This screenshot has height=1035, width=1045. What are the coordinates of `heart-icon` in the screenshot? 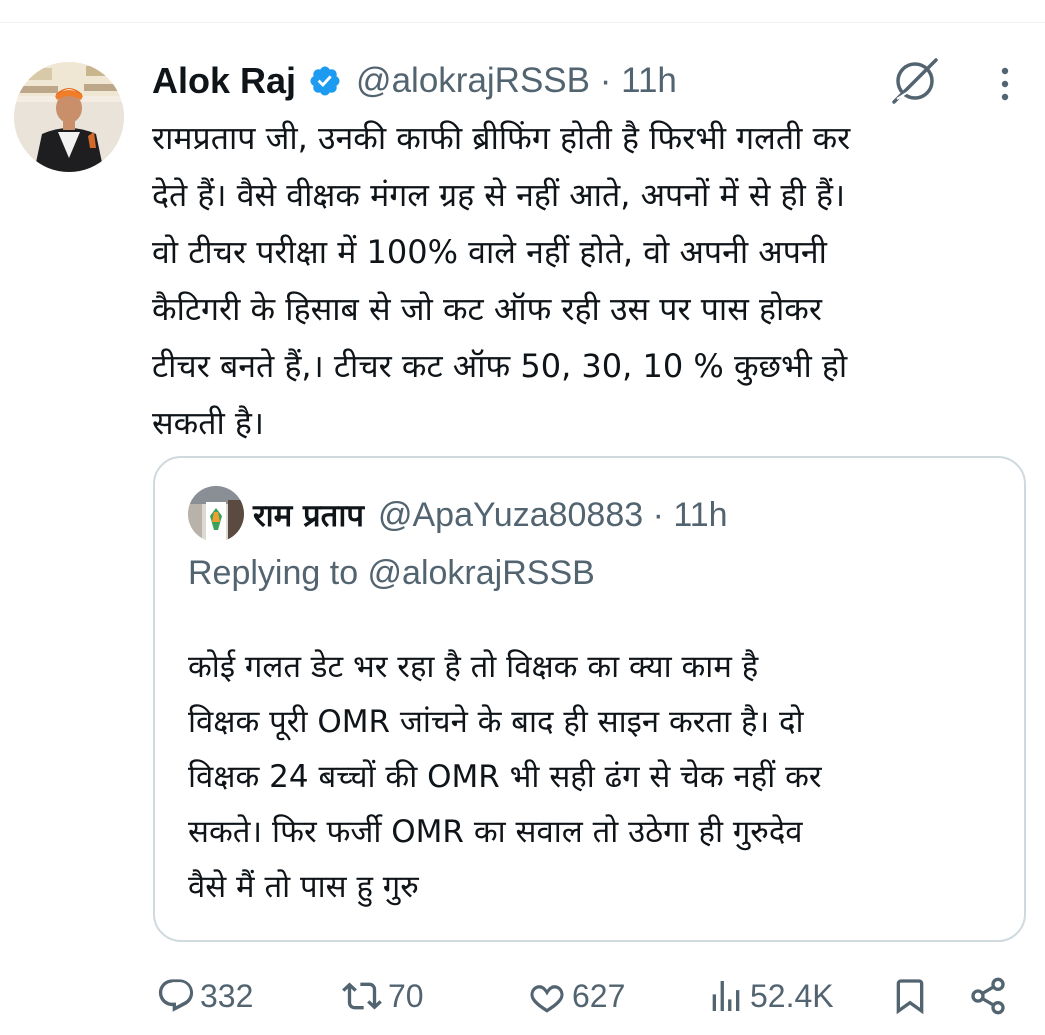 It's located at (547, 999).